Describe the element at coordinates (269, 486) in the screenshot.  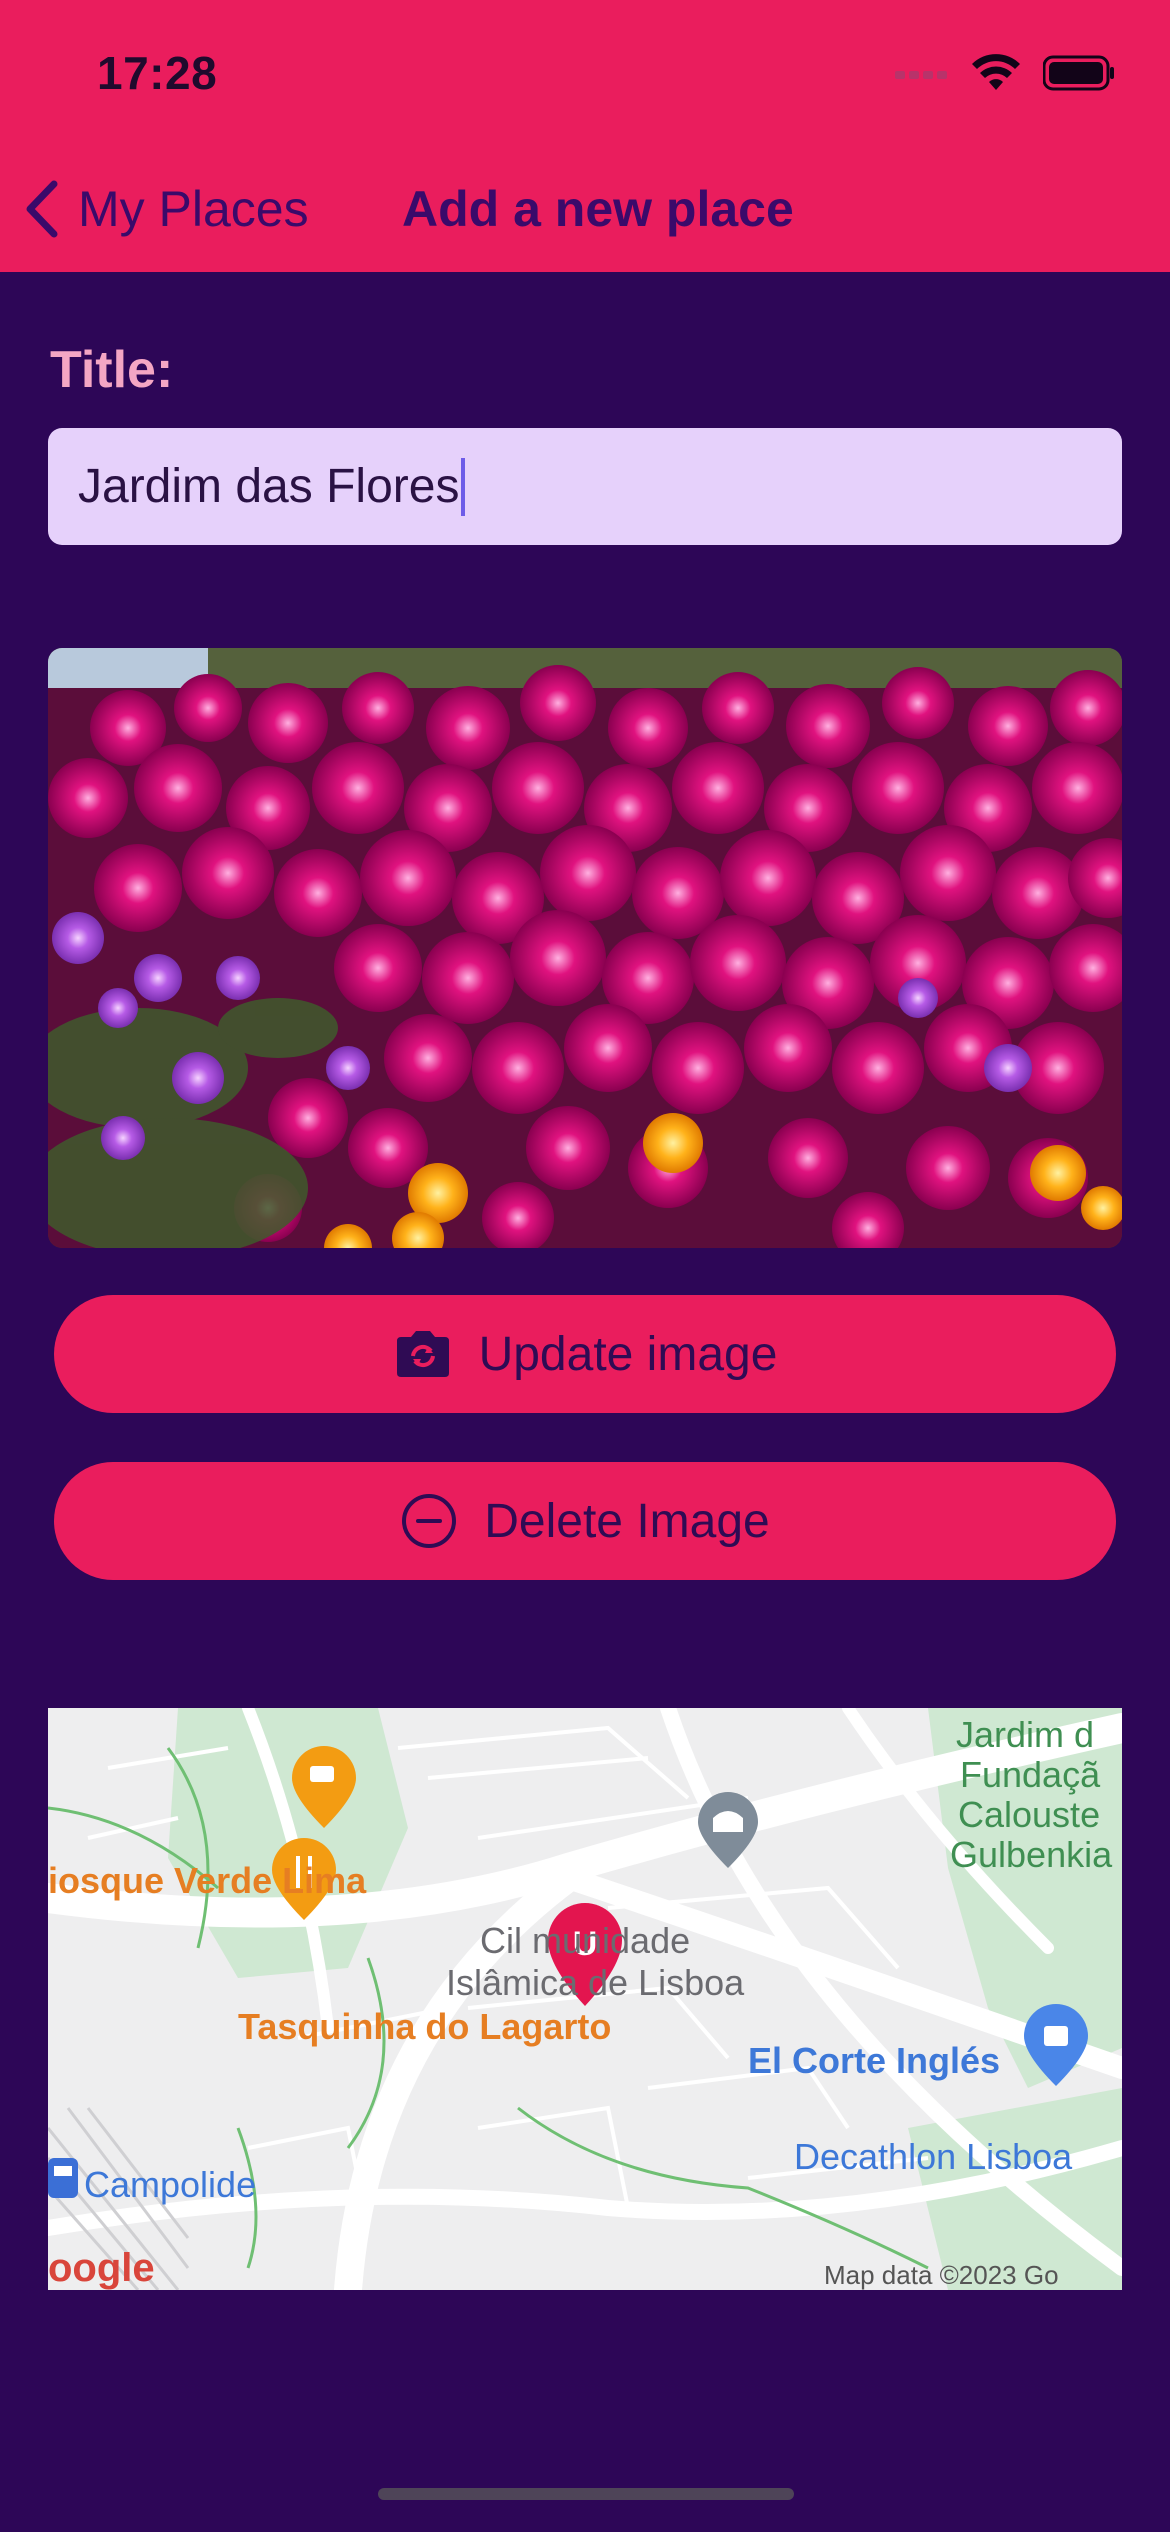
I see `title-input-value: Jardim das Flores` at that location.